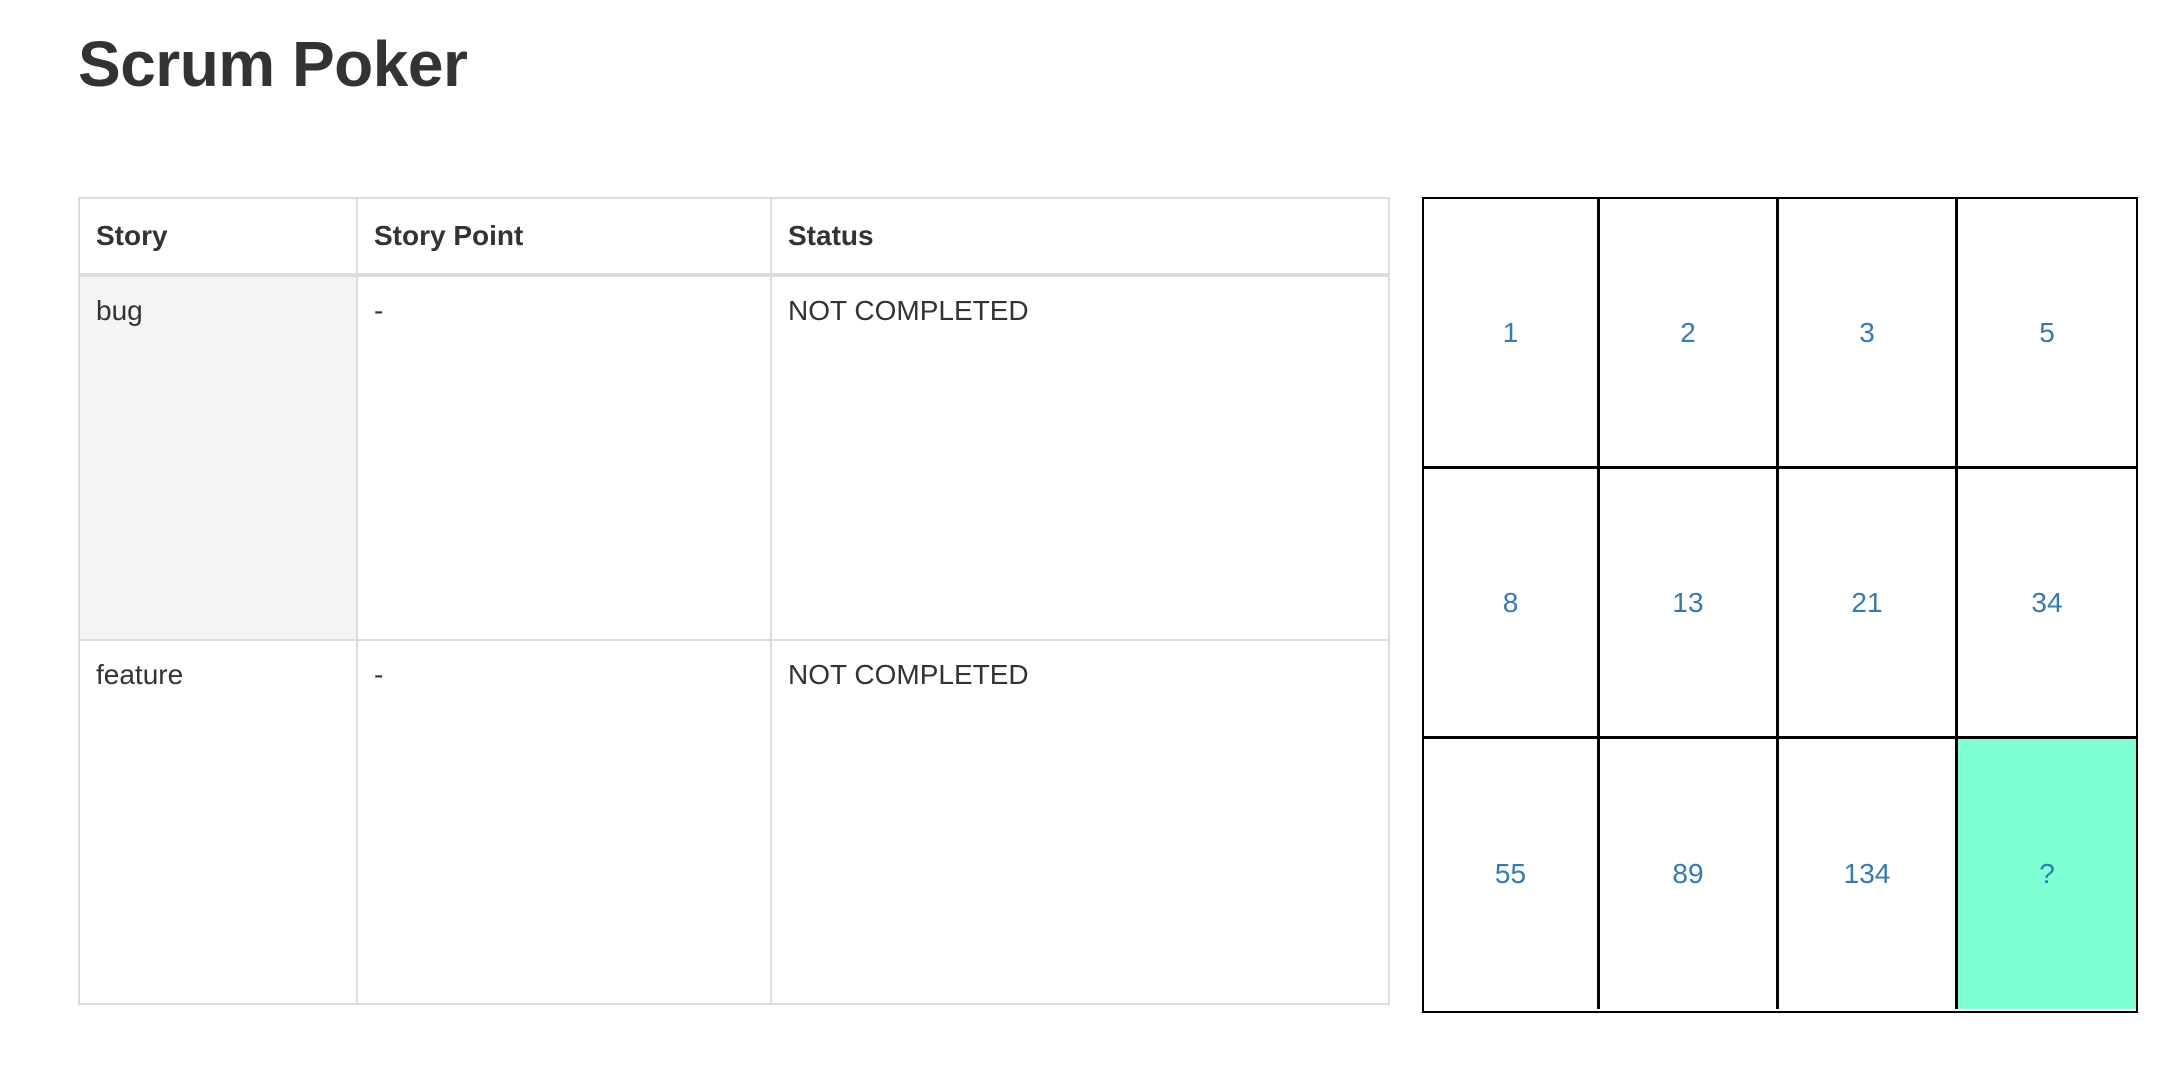 The image size is (2182, 1074). What do you see at coordinates (1080, 237) in the screenshot?
I see `header-status: Status` at bounding box center [1080, 237].